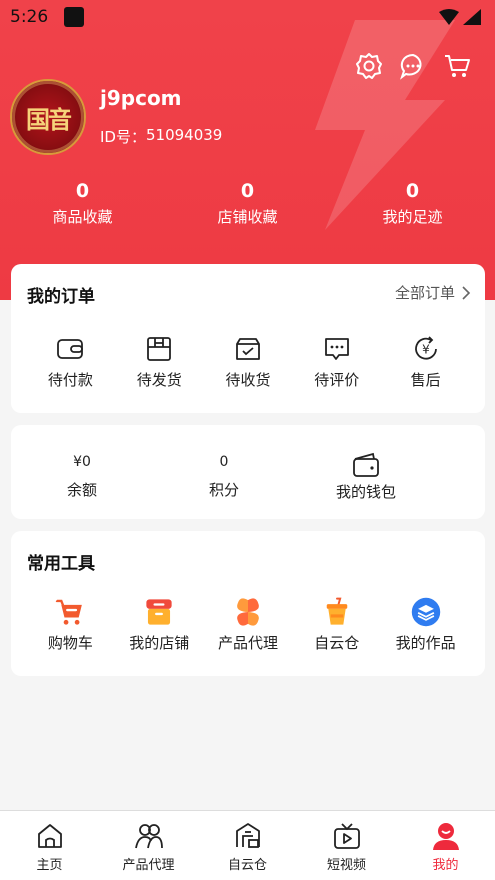 The image size is (495, 880). Describe the element at coordinates (336, 362) in the screenshot. I see `order-pending-review: 待评价` at that location.